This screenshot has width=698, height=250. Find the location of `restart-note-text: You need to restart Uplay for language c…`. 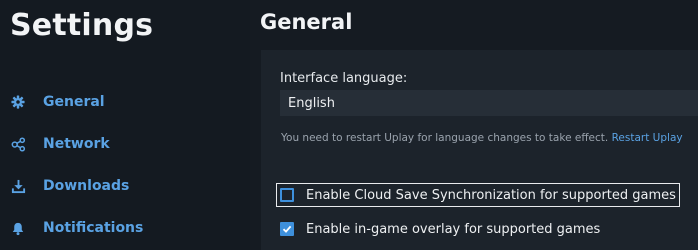

restart-note-text: You need to restart Uplay for language c… is located at coordinates (445, 138).